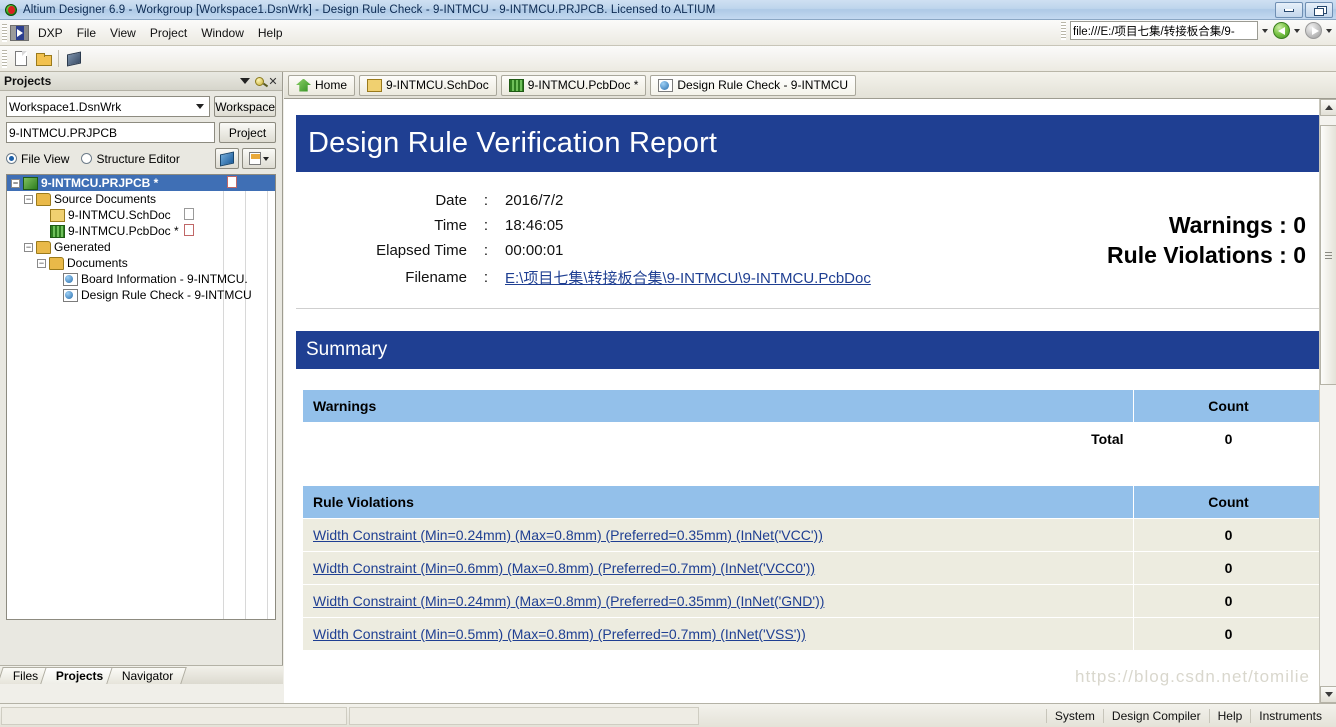  Describe the element at coordinates (516, 85) in the screenshot. I see `pcb-icon` at that location.